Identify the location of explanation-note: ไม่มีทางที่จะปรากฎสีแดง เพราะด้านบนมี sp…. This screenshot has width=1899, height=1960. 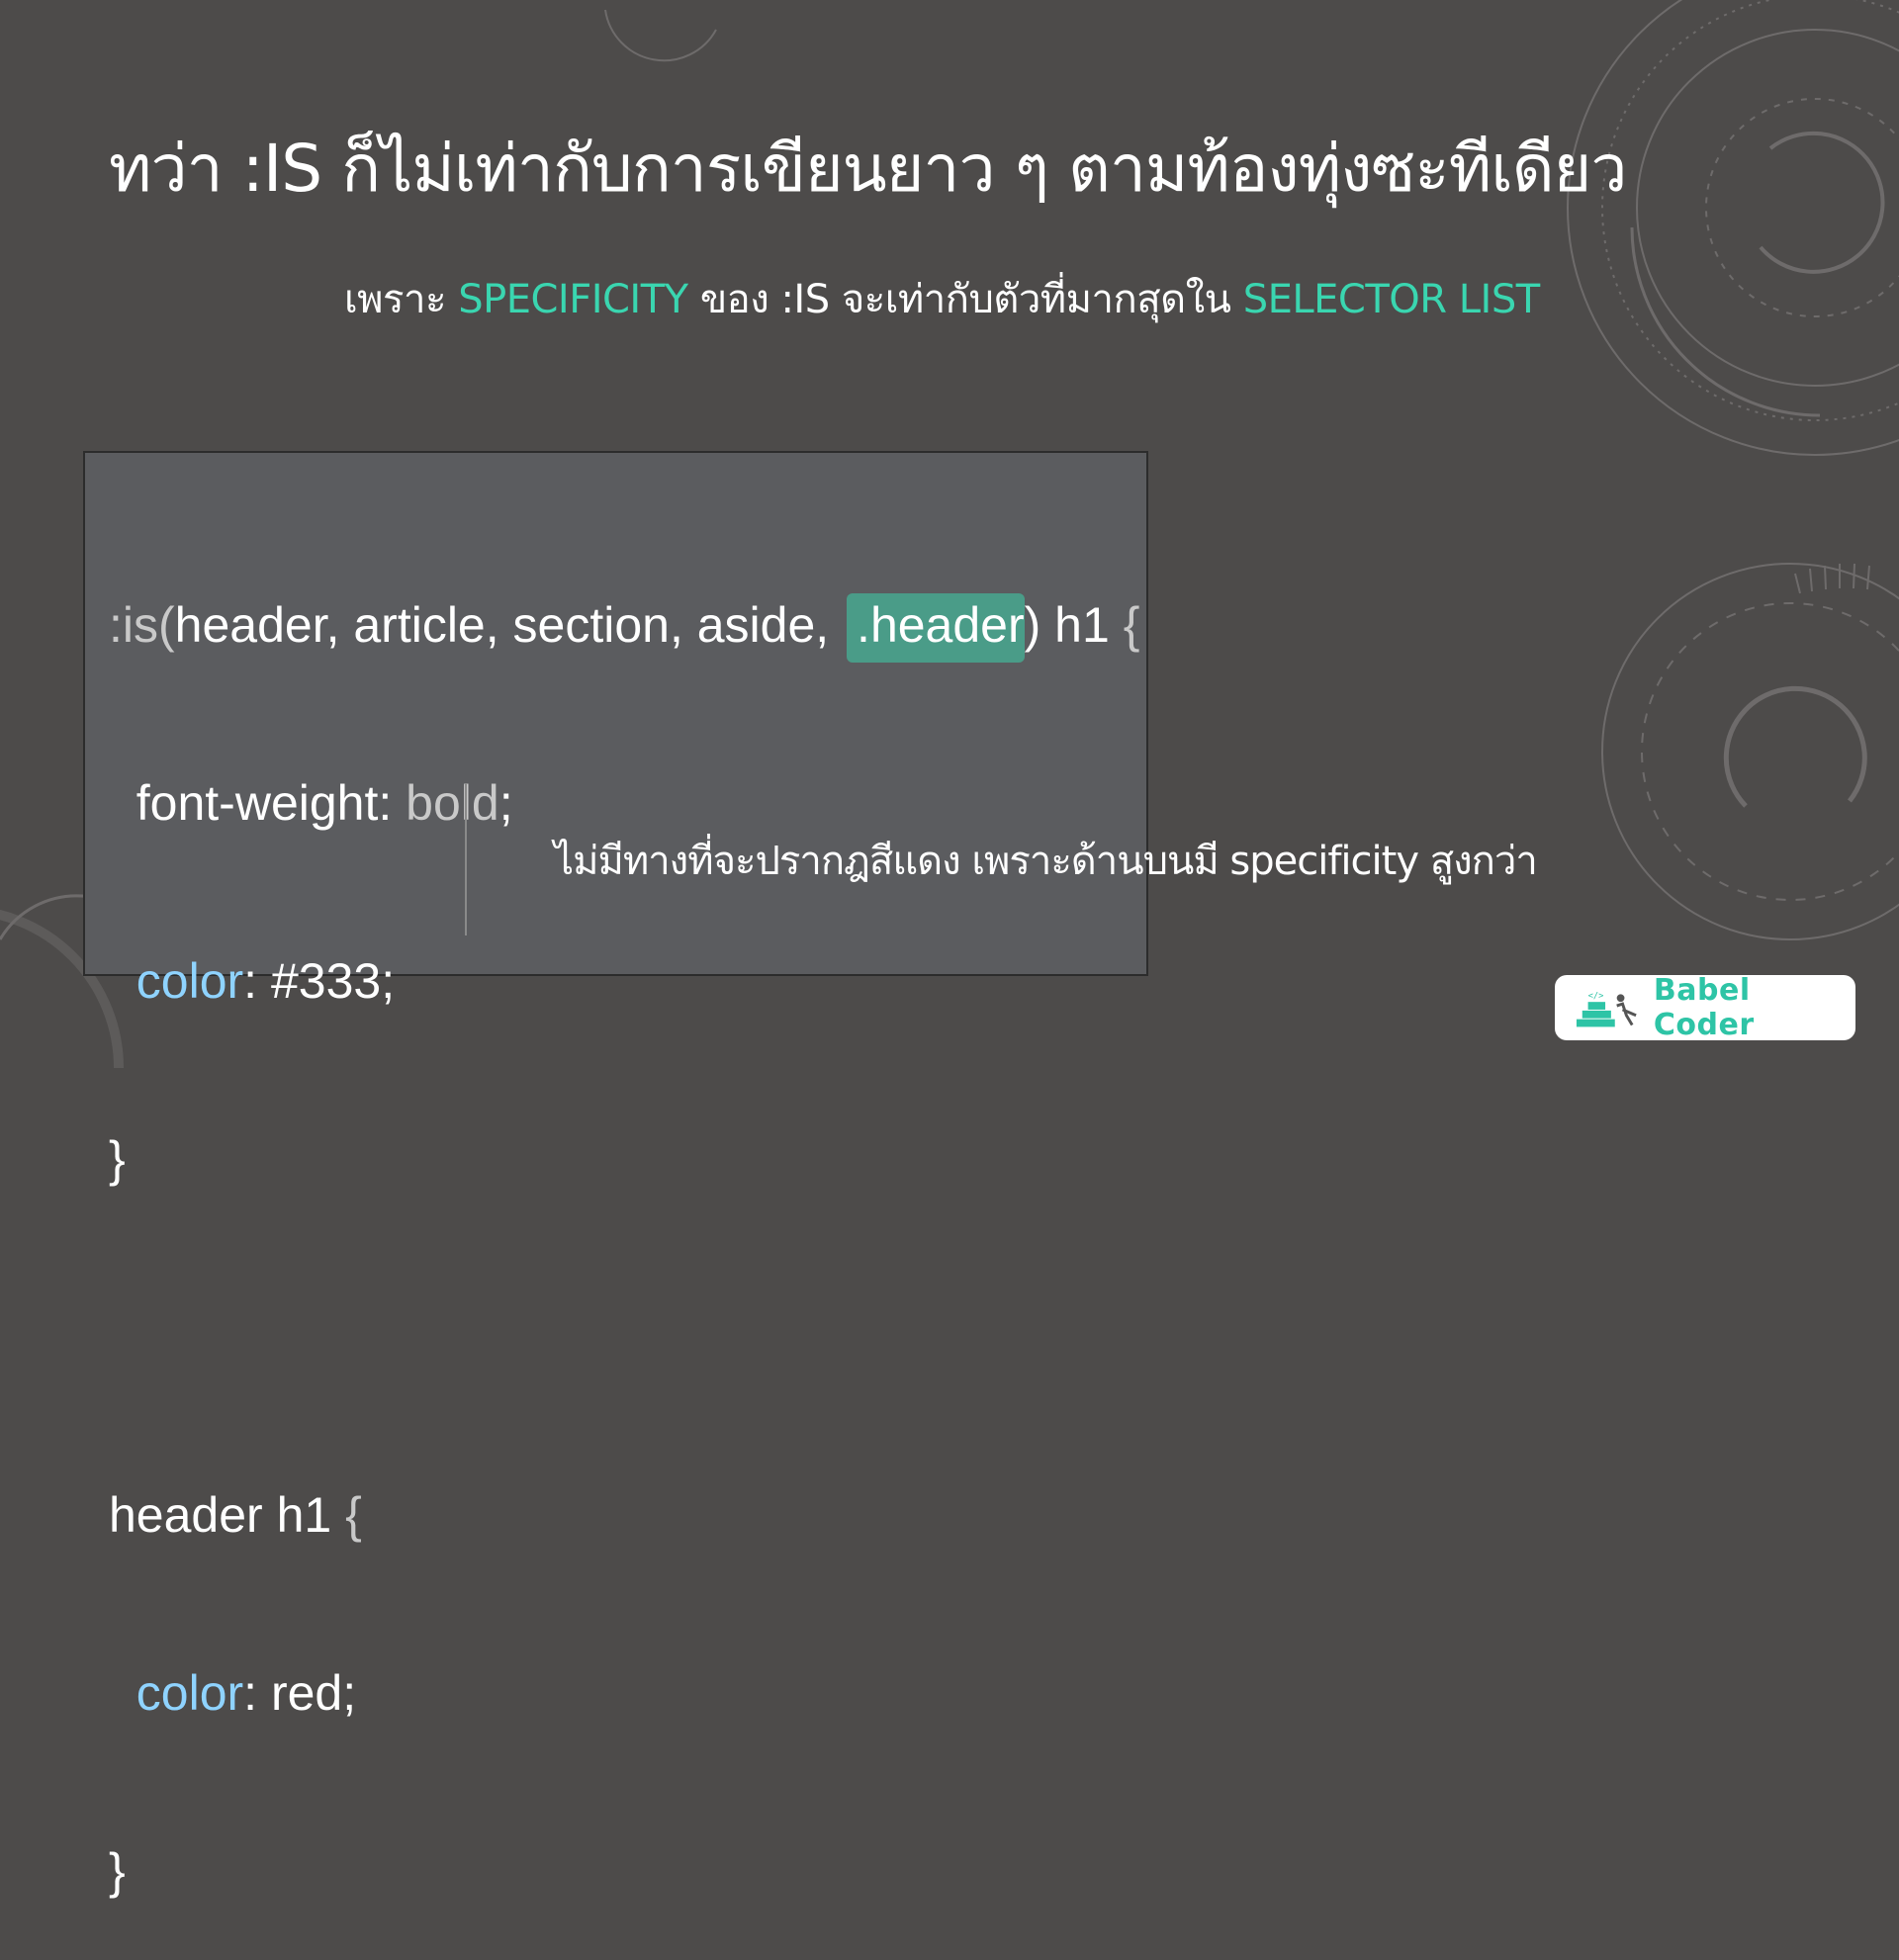
(1046, 861).